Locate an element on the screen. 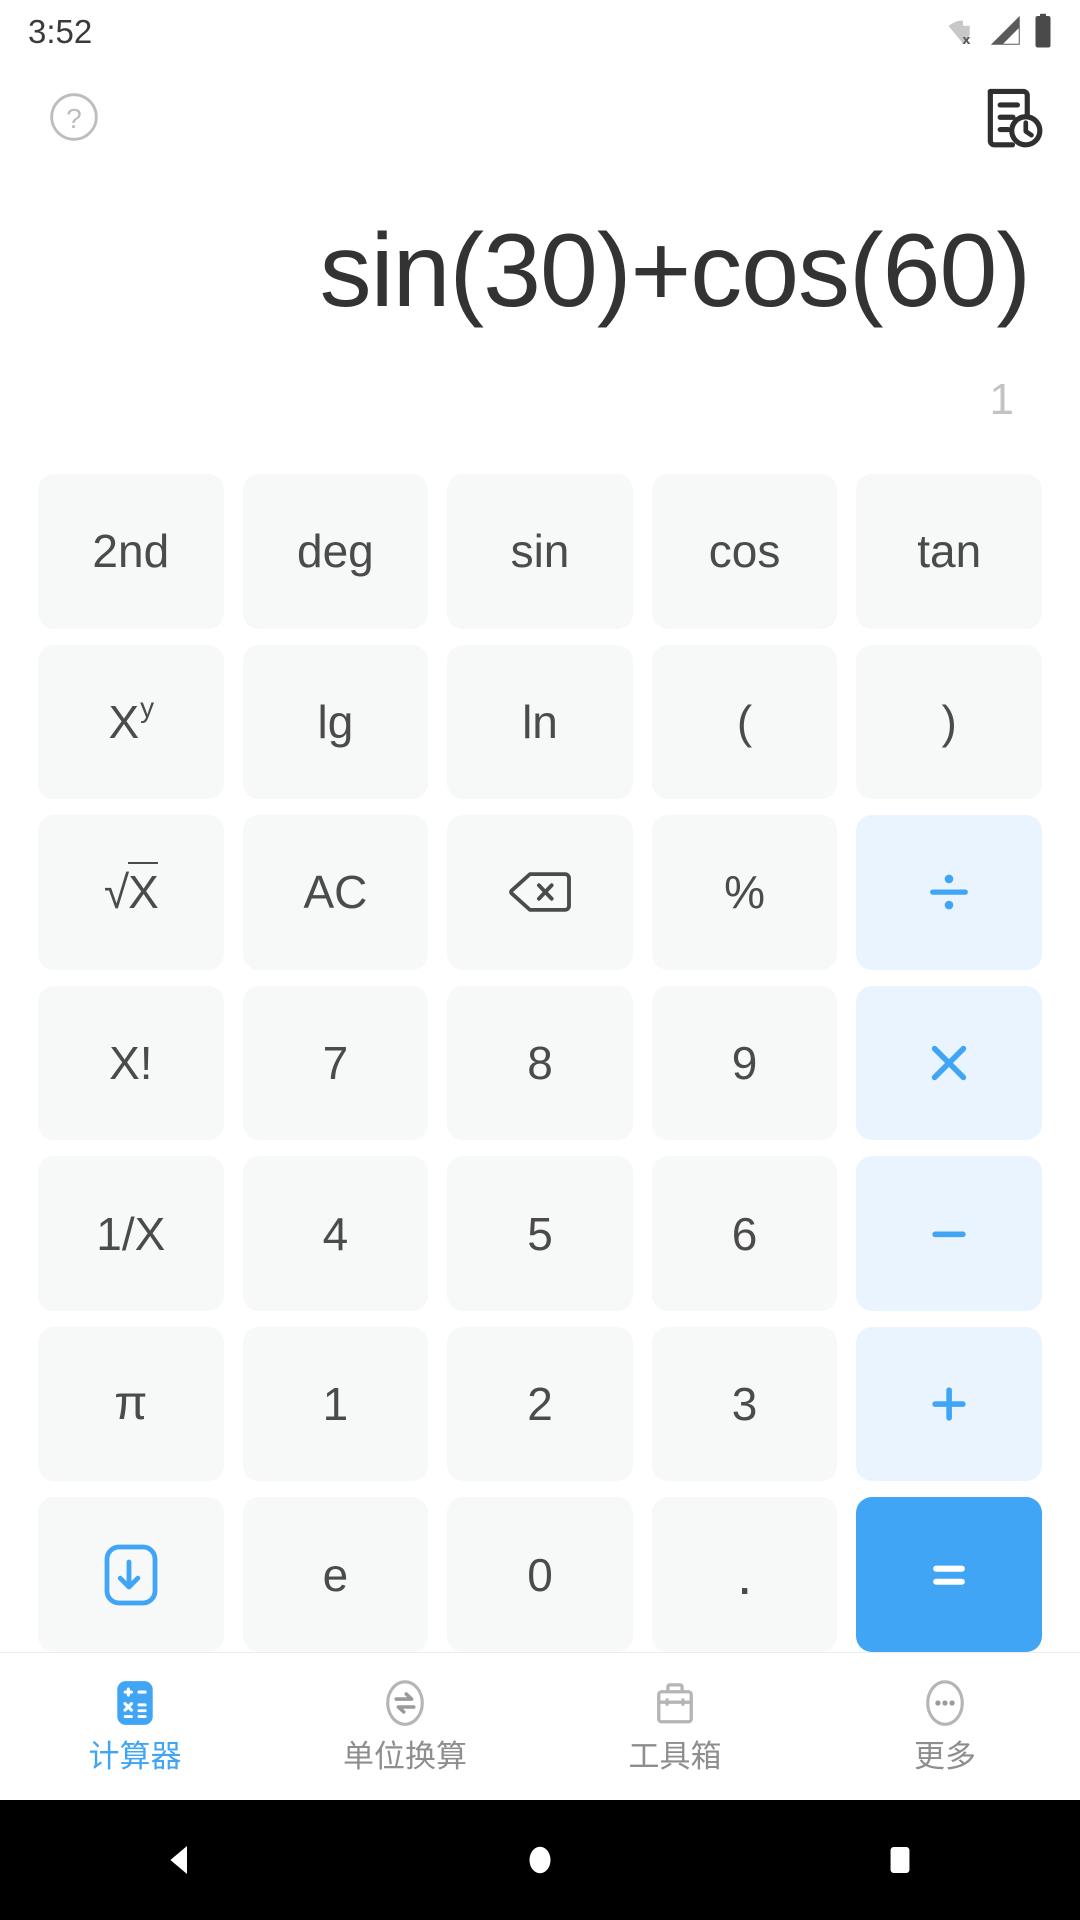 Image resolution: width=1080 pixels, height=1920 pixels. key-reciprocal: 1/X is located at coordinates (131, 1233).